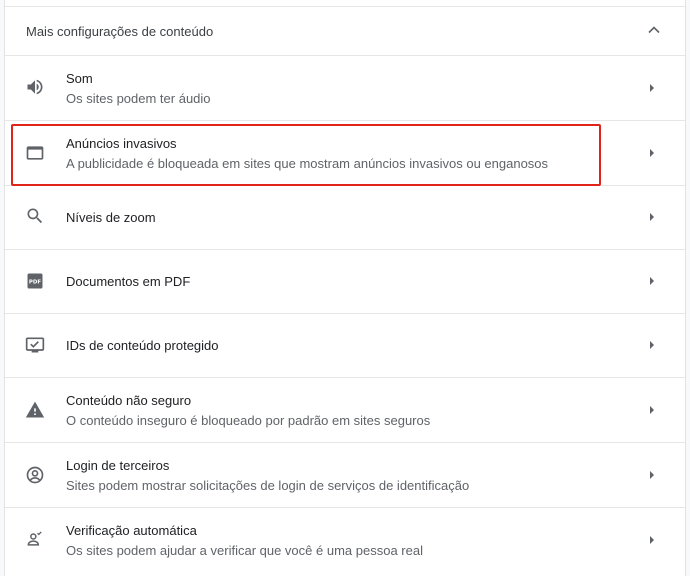 The width and height of the screenshot is (690, 576). I want to click on setting-title: Conteúdo não seguro, so click(129, 400).